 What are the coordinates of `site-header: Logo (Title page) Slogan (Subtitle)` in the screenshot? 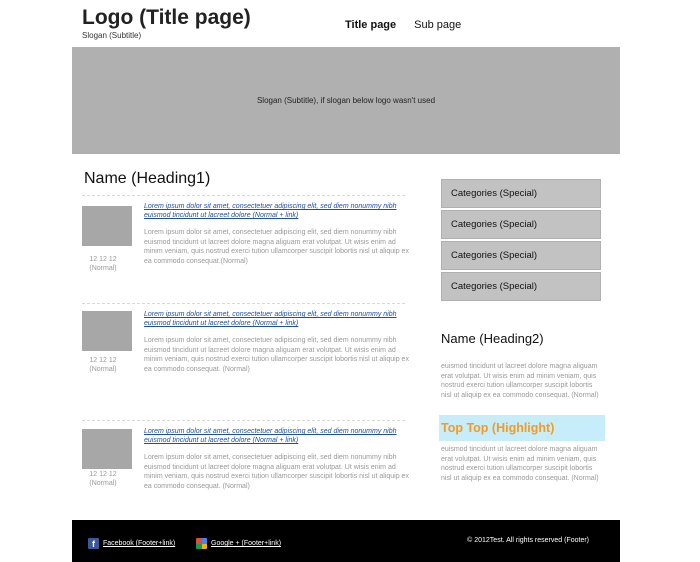 It's located at (166, 23).